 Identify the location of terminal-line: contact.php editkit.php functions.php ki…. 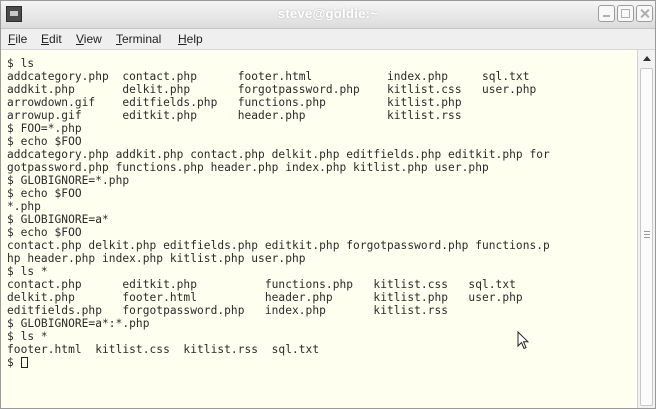
(261, 284).